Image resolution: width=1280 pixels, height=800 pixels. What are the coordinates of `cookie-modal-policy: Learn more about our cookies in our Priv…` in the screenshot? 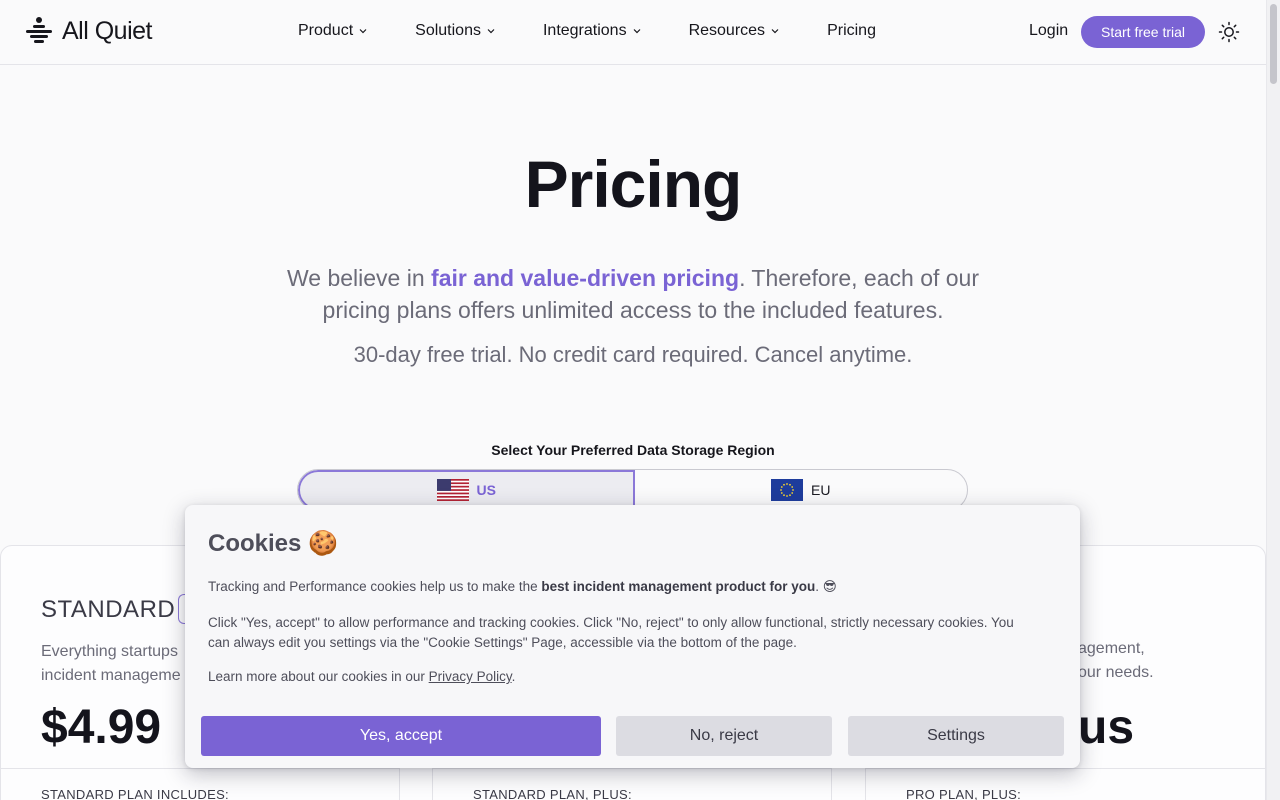 It's located at (361, 676).